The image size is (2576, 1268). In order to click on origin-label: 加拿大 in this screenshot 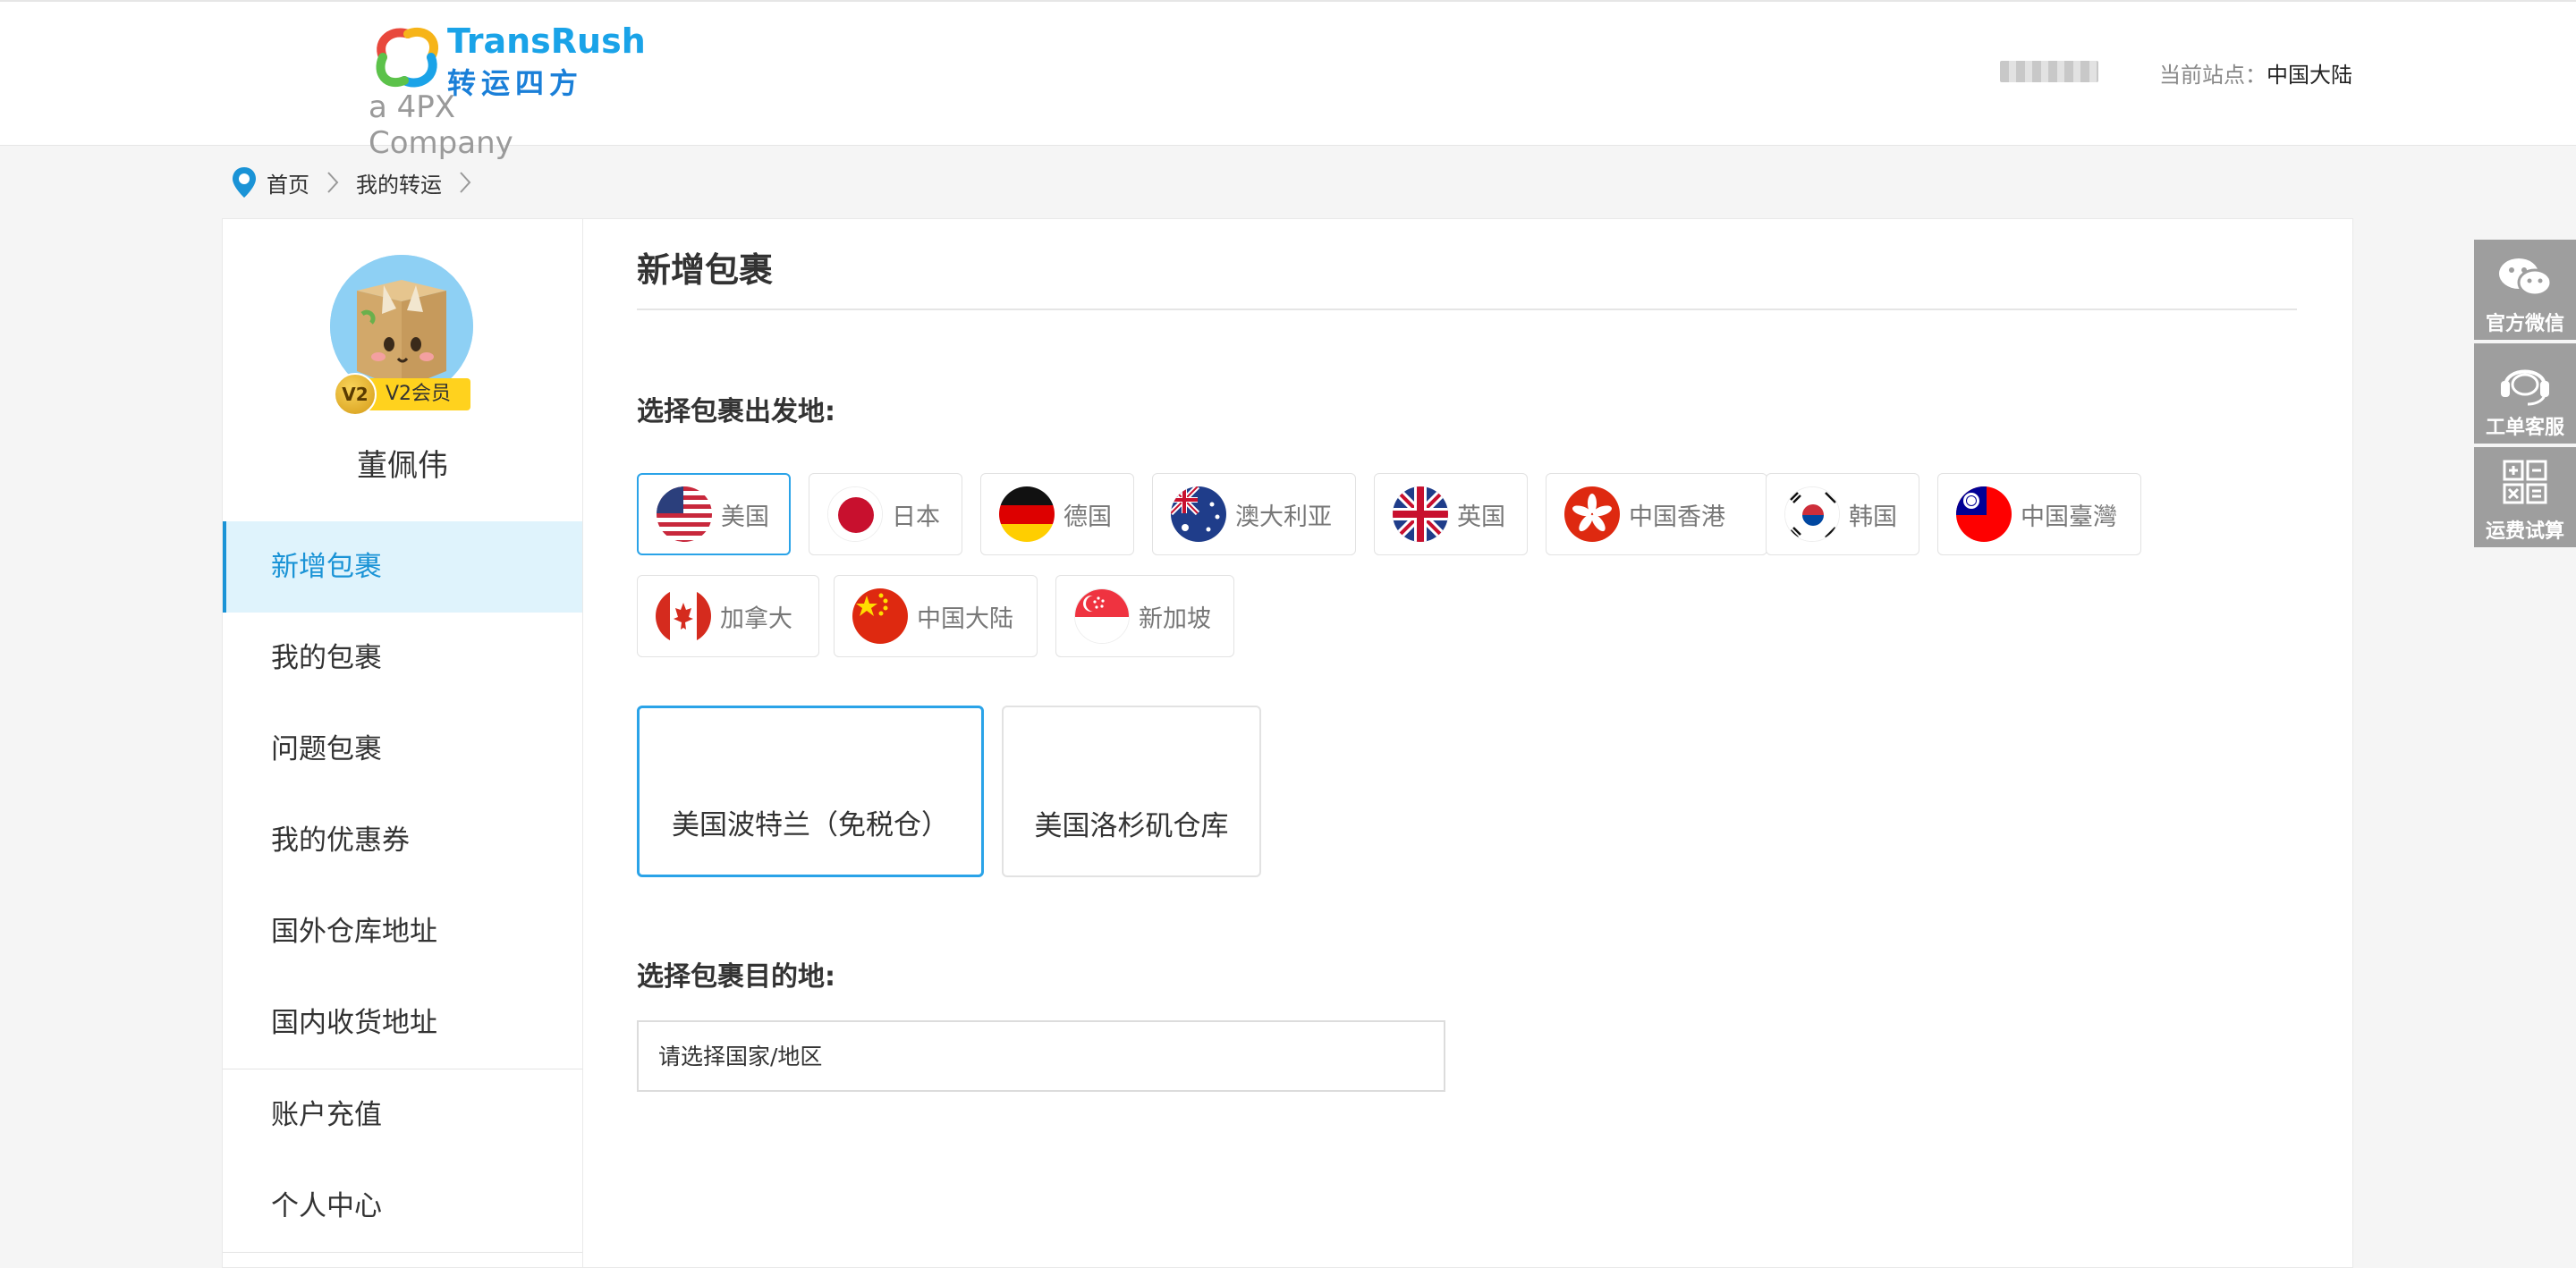, I will do `click(756, 618)`.